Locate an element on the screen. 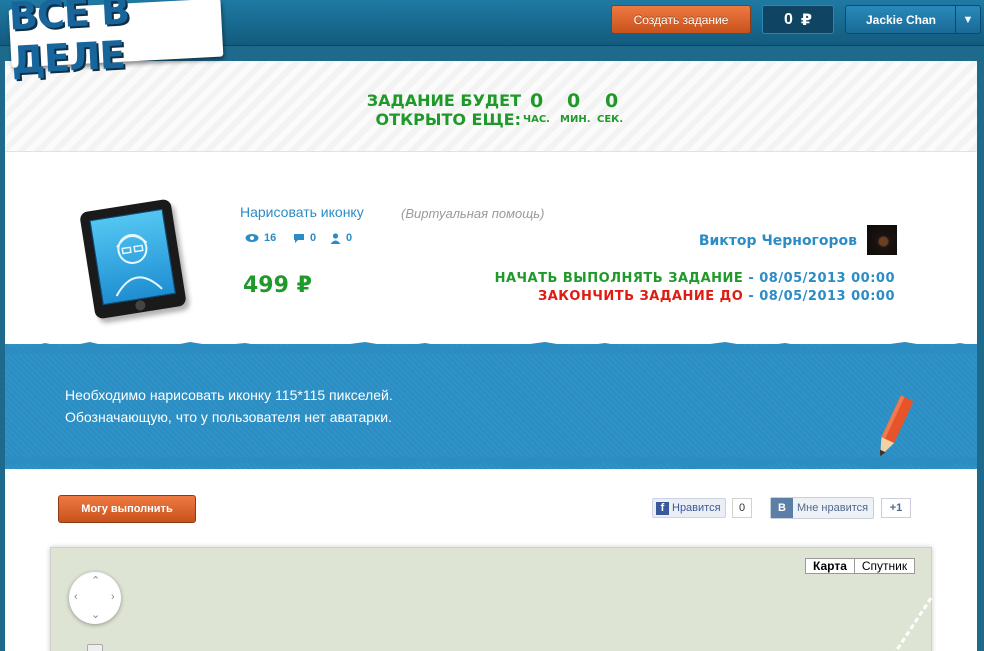 The height and width of the screenshot is (651, 984). end-schedule: ЗАКОНЧИТЬ ЗАДАНИЕ ДО - 08/05/2013 00:00 is located at coordinates (645, 296).